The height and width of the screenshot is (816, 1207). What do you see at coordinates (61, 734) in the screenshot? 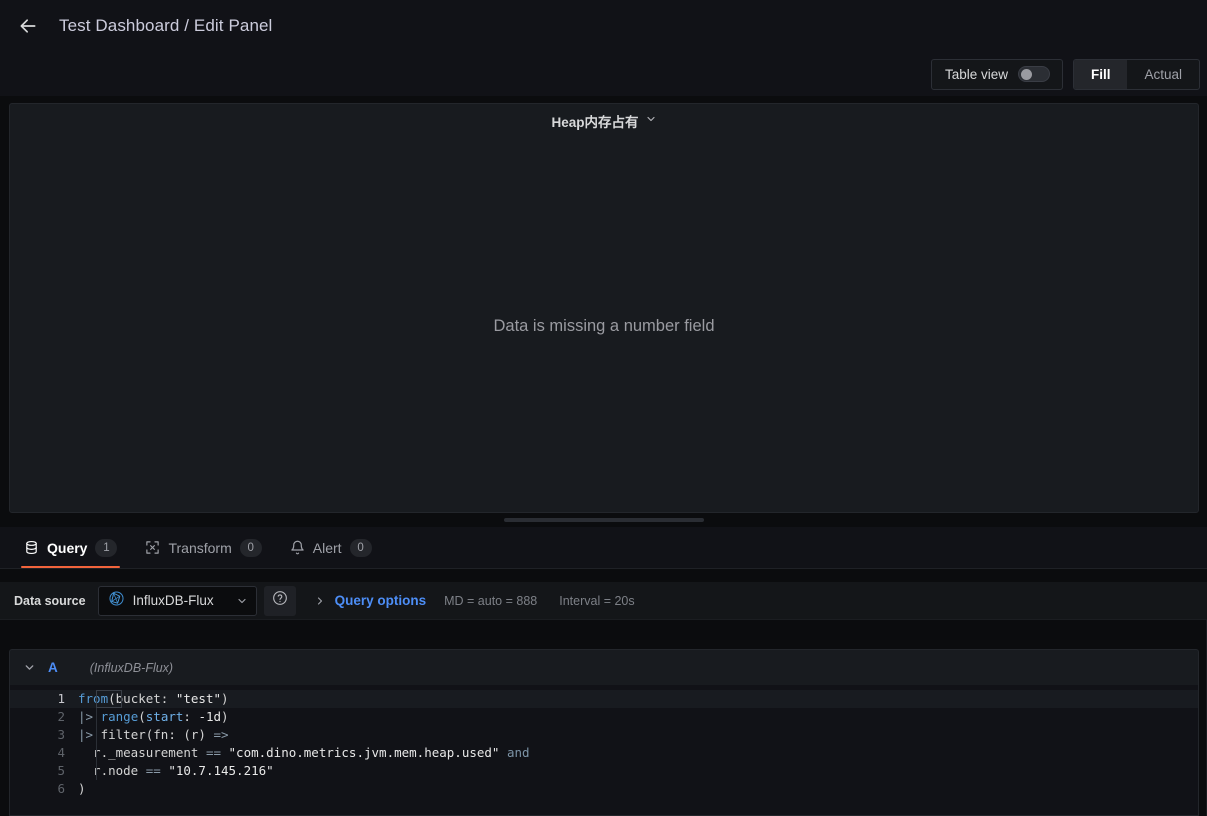
I see `line-number: 3` at bounding box center [61, 734].